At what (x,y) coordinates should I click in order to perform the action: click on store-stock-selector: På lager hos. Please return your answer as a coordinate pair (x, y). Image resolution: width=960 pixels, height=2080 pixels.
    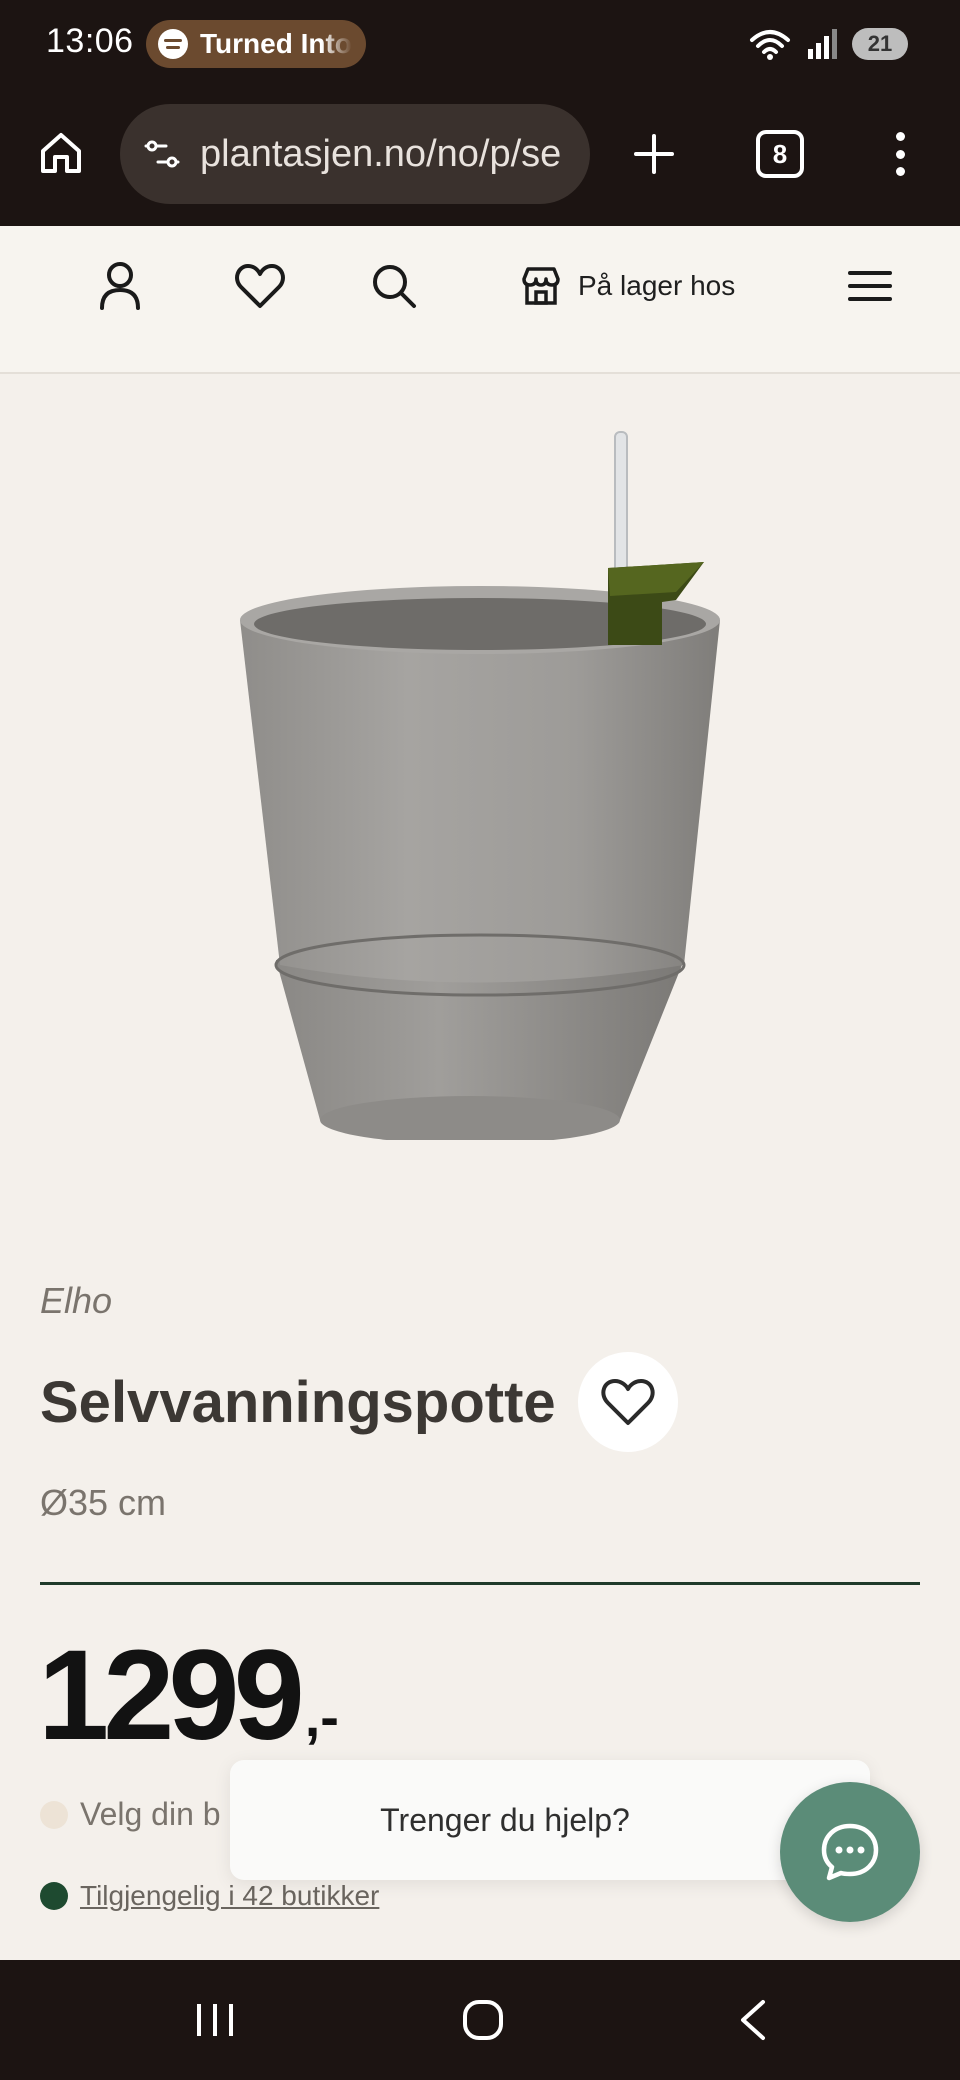
    Looking at the image, I should click on (627, 286).